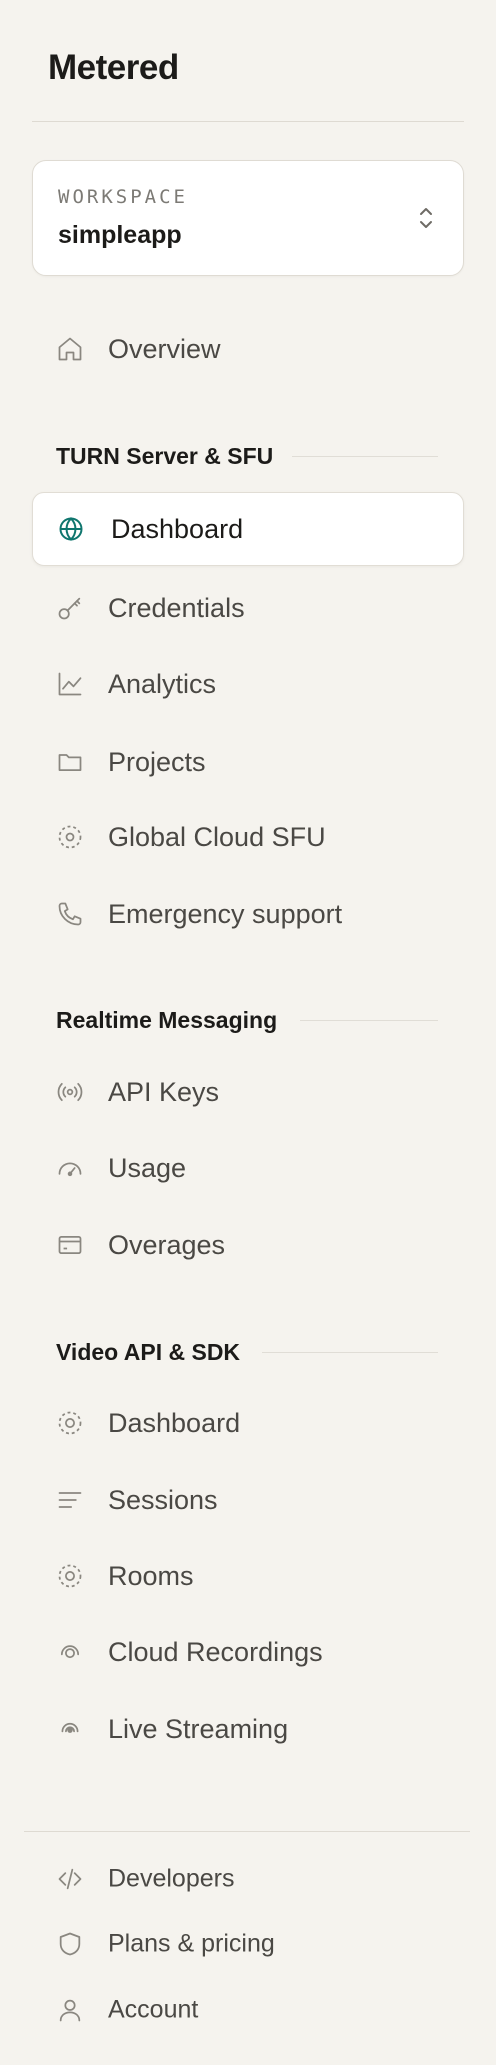 The image size is (496, 2065). Describe the element at coordinates (147, 1167) in the screenshot. I see `nav-item-label: Usage` at that location.